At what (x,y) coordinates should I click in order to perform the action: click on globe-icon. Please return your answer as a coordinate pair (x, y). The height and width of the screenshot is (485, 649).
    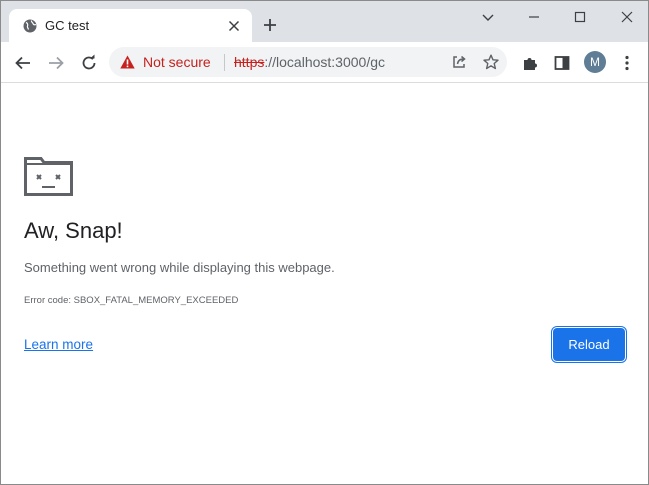
    Looking at the image, I should click on (30, 26).